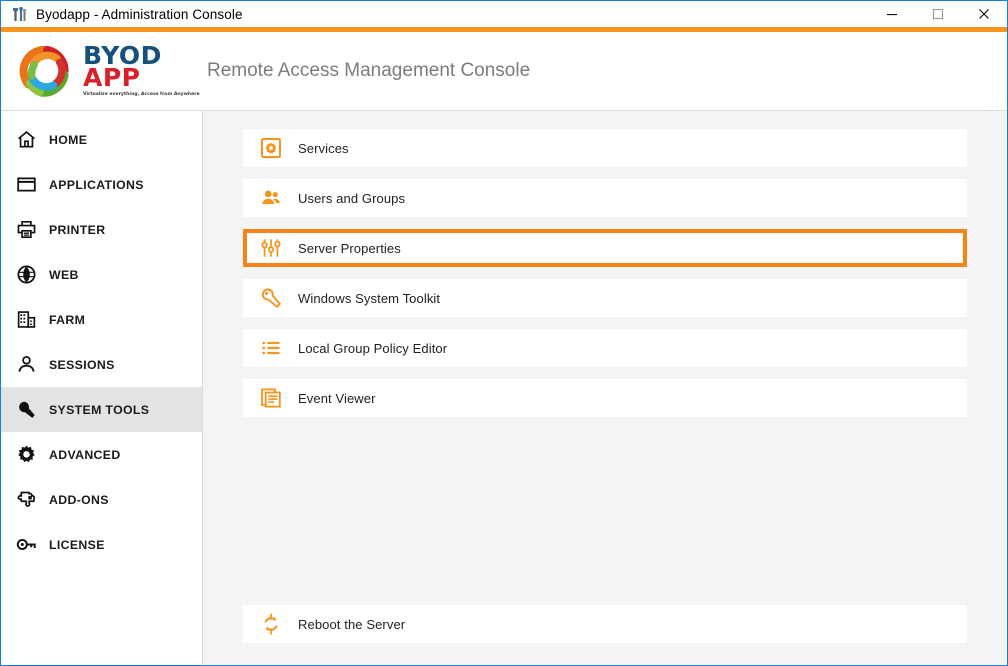 The height and width of the screenshot is (666, 1008). What do you see at coordinates (79, 499) in the screenshot?
I see `sidebar-item-label: ADD-ONS` at bounding box center [79, 499].